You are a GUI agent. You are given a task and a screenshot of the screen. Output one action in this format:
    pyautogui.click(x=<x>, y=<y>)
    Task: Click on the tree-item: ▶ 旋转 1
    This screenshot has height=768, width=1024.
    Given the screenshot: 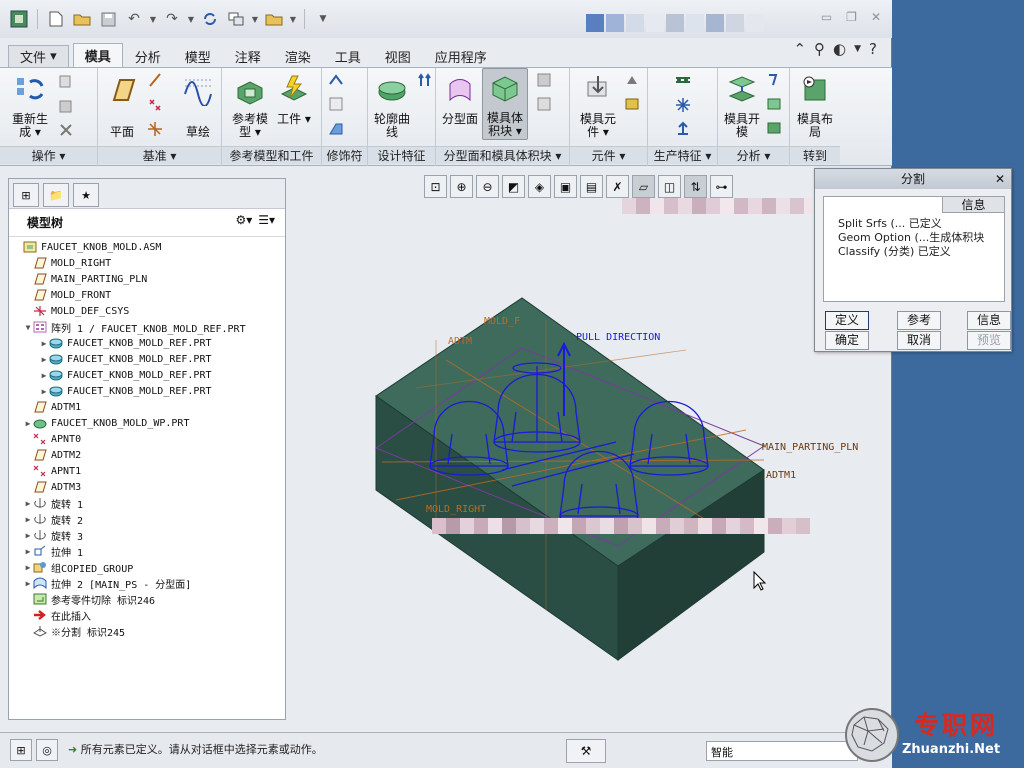 What is the action you would take?
    pyautogui.click(x=53, y=503)
    